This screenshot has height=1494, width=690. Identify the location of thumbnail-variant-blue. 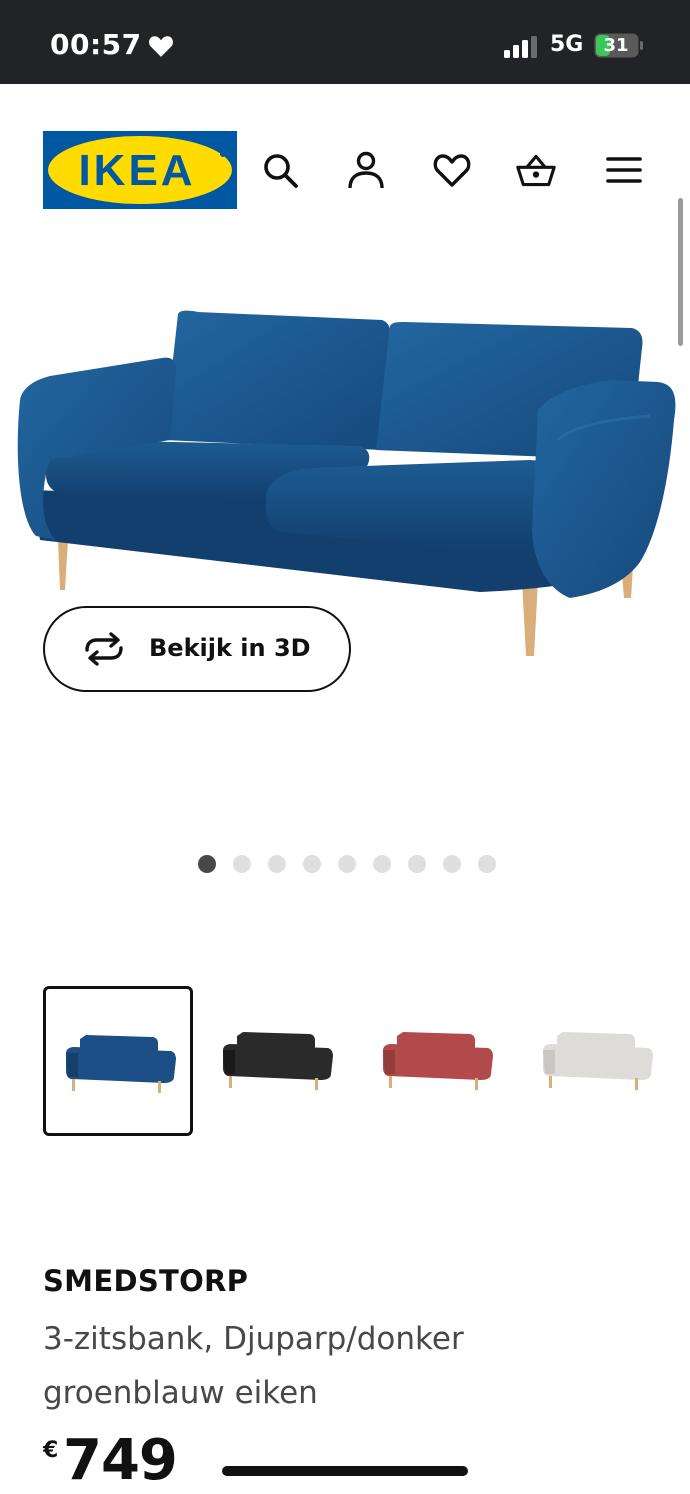
(118, 1061).